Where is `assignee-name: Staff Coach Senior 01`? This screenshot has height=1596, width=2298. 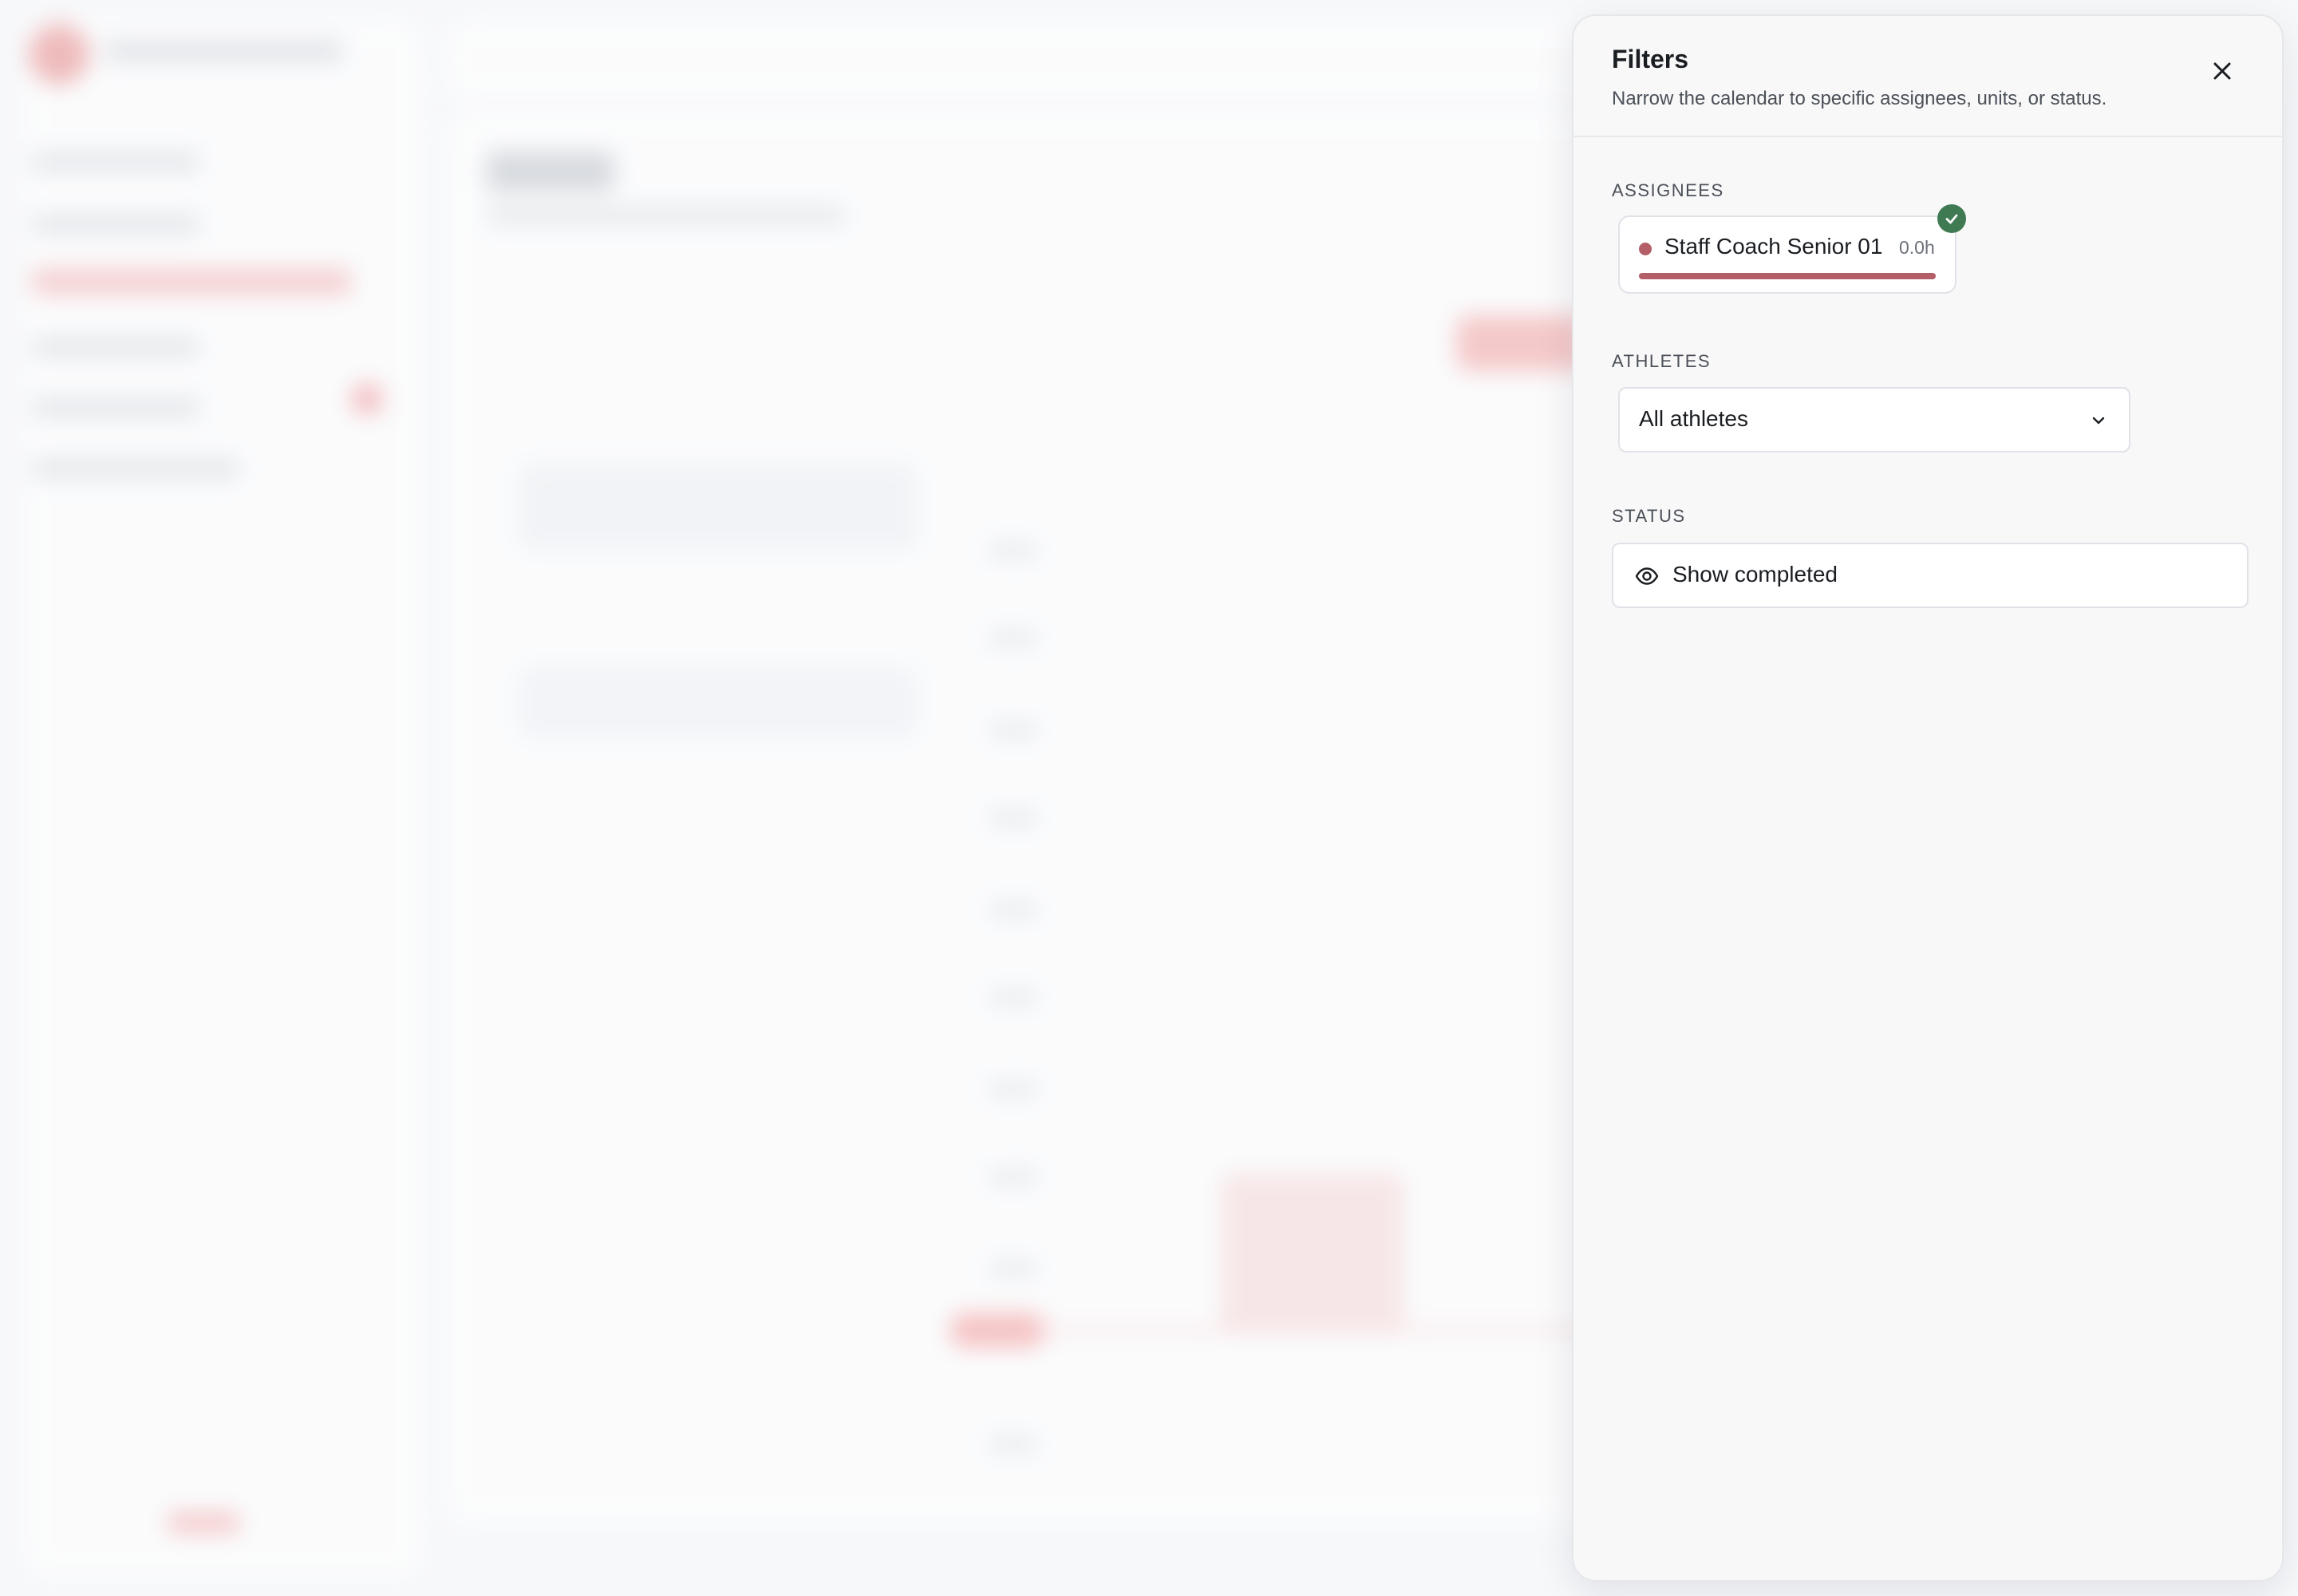
assignee-name: Staff Coach Senior 01 is located at coordinates (1774, 246).